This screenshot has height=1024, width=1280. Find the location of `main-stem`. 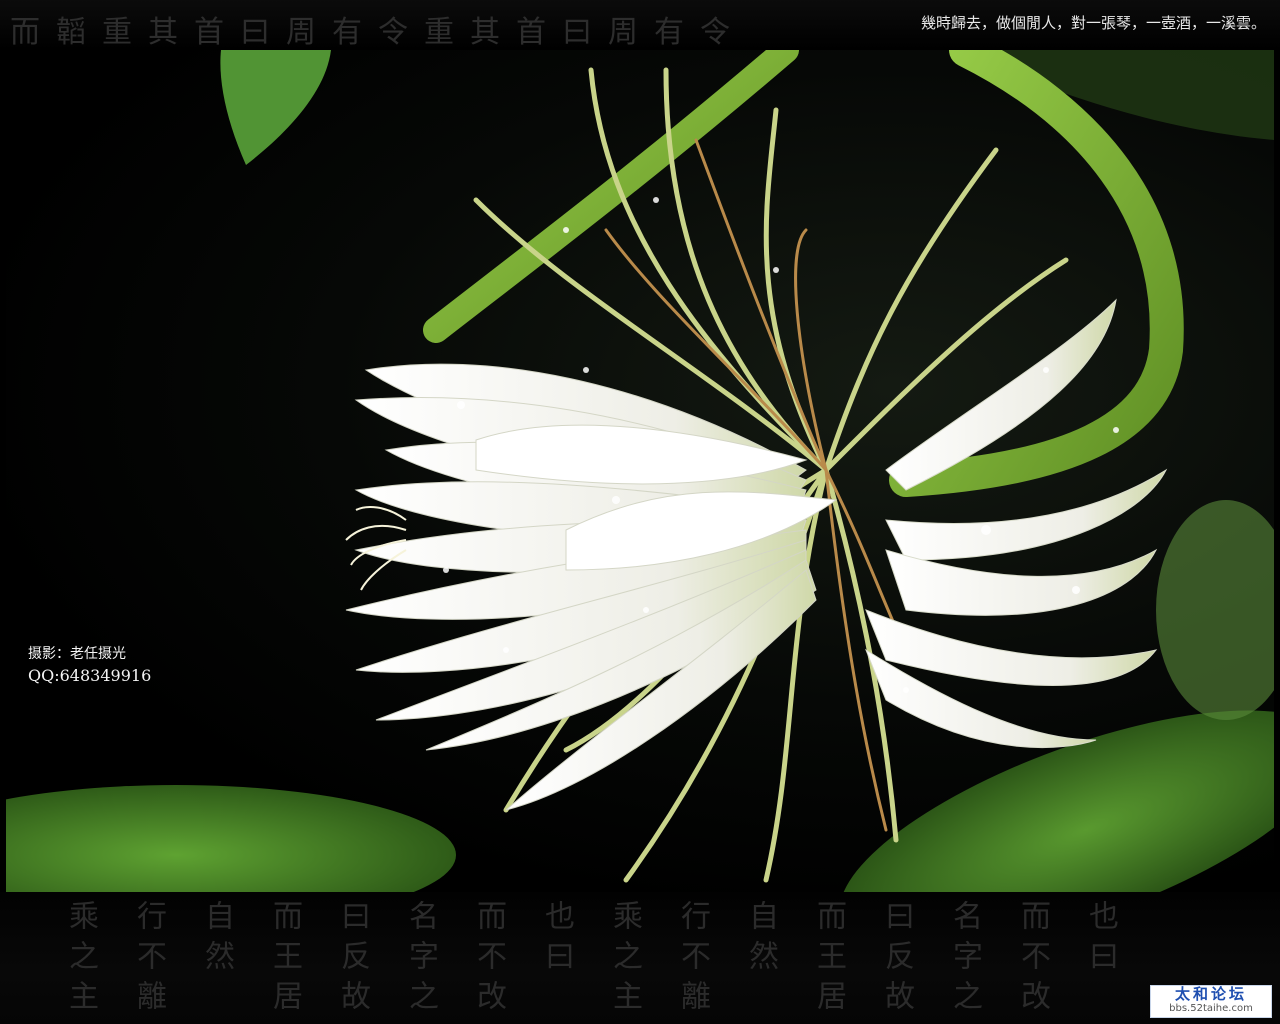

main-stem is located at coordinates (611, 196).